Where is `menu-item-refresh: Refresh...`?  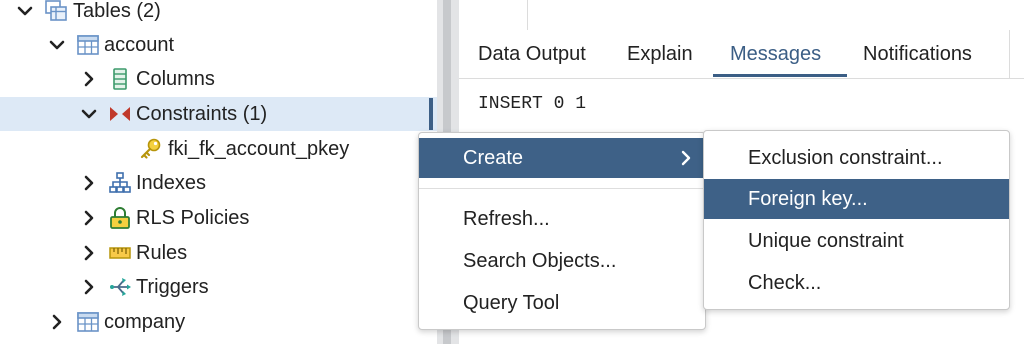
menu-item-refresh: Refresh... is located at coordinates (562, 219).